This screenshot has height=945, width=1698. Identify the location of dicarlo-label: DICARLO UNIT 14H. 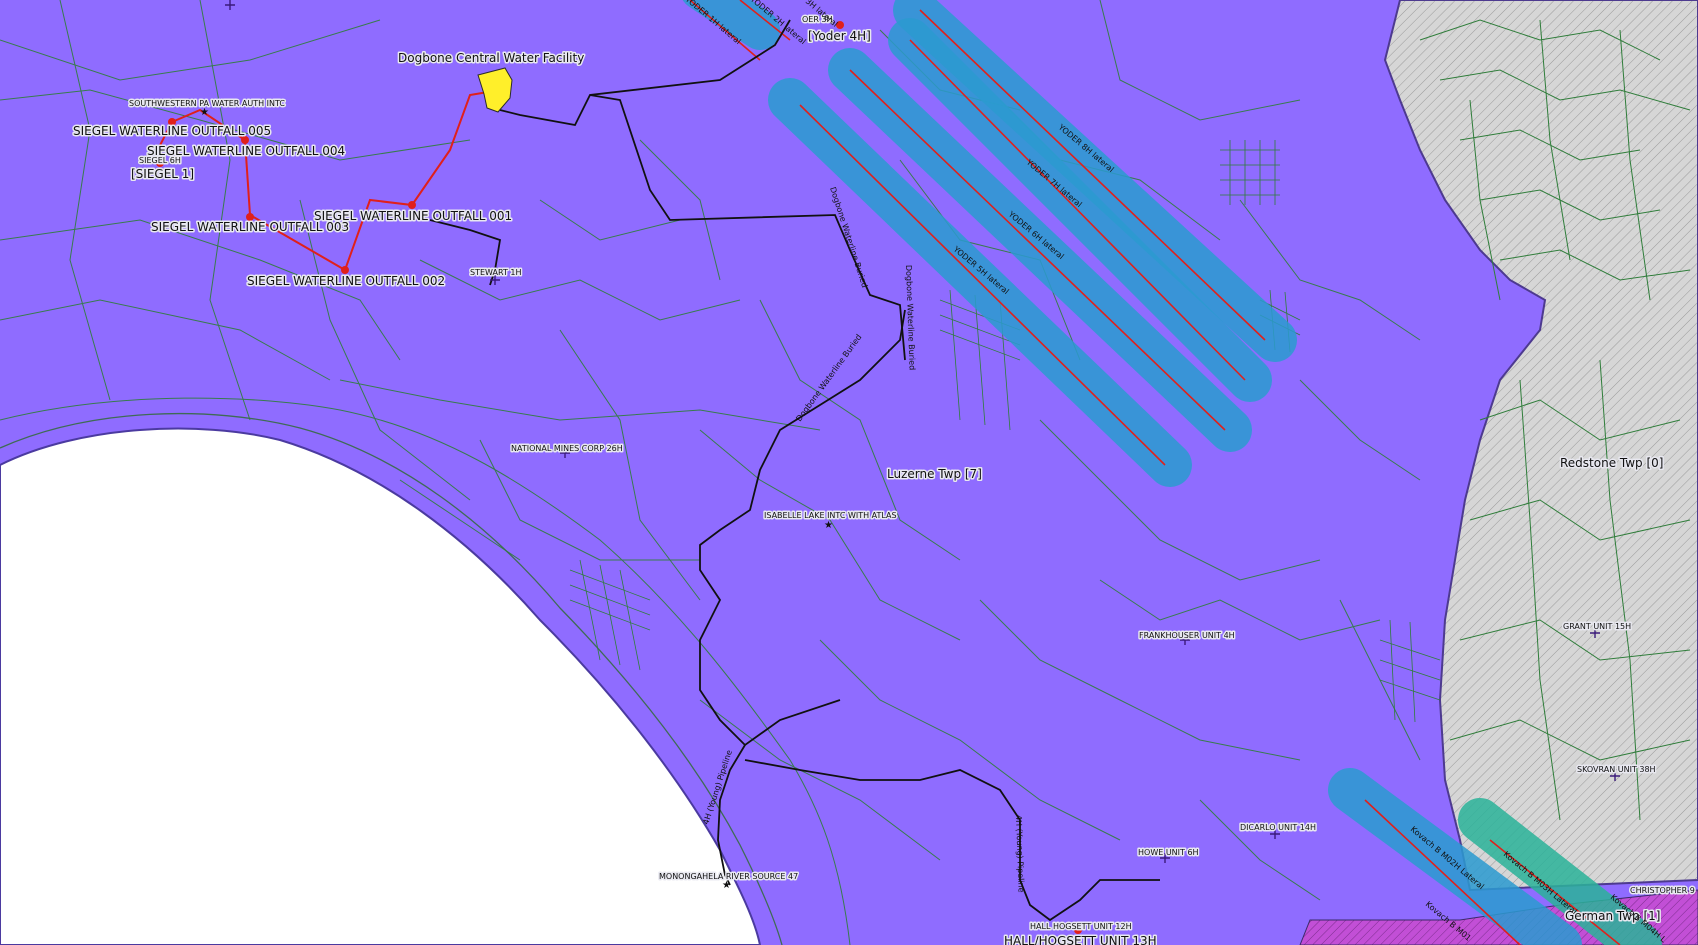
(1278, 827).